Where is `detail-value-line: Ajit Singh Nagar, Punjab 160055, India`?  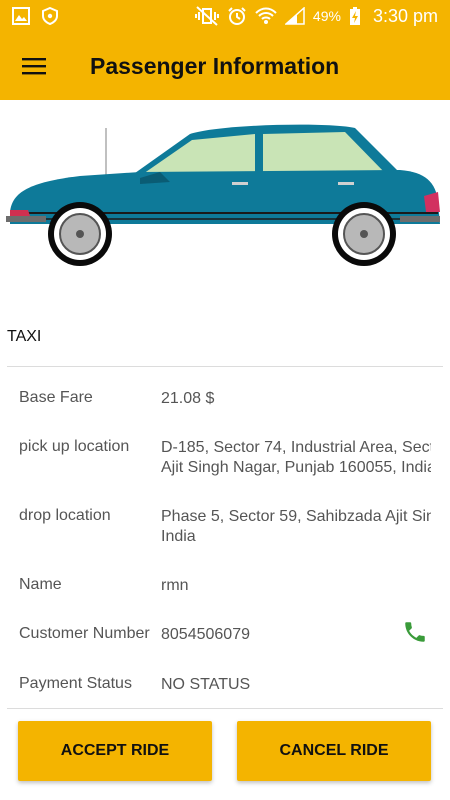
detail-value-line: Ajit Singh Nagar, Punjab 160055, India is located at coordinates (296, 467).